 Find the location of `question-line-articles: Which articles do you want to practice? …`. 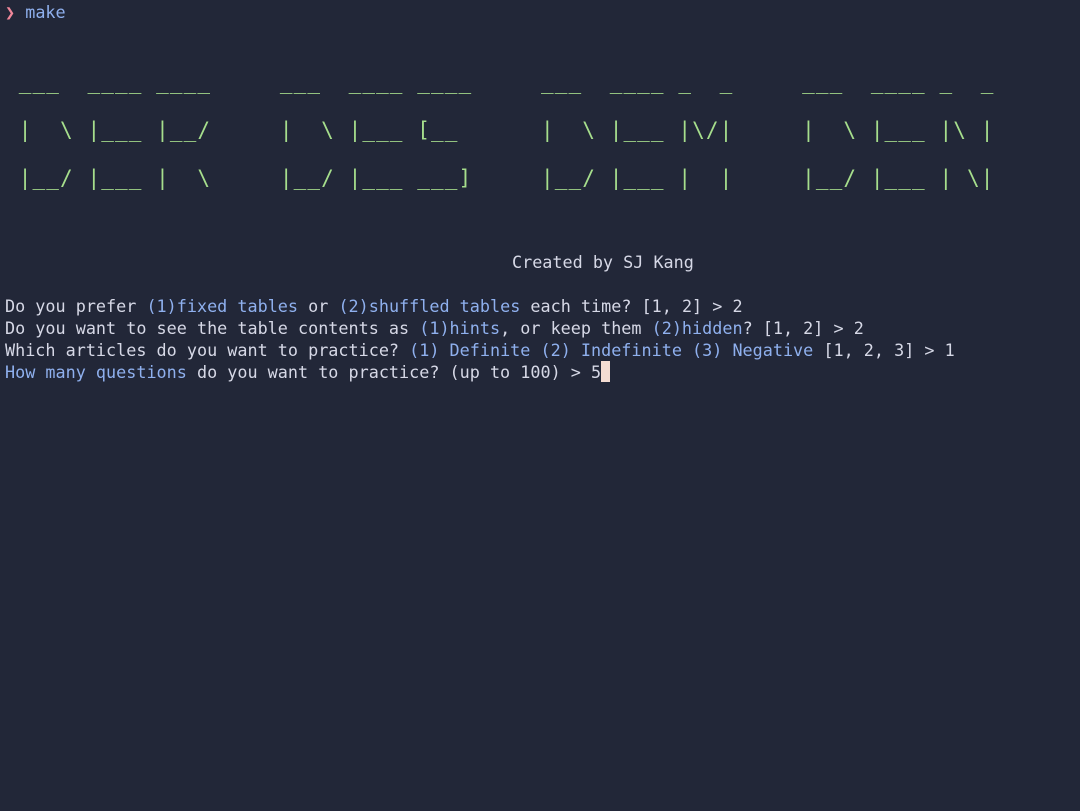

question-line-articles: Which articles do you want to practice? … is located at coordinates (542, 350).